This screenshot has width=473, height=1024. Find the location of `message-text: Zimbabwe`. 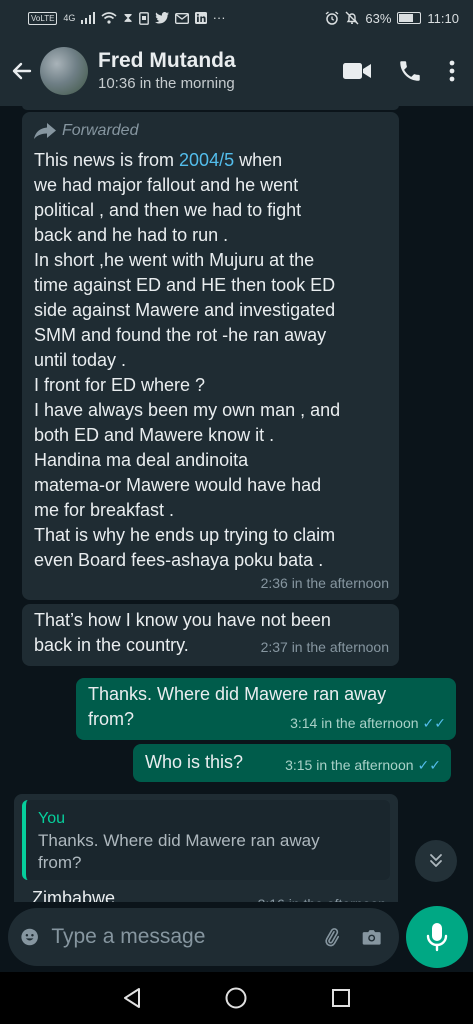

message-text: Zimbabwe is located at coordinates (74, 895).